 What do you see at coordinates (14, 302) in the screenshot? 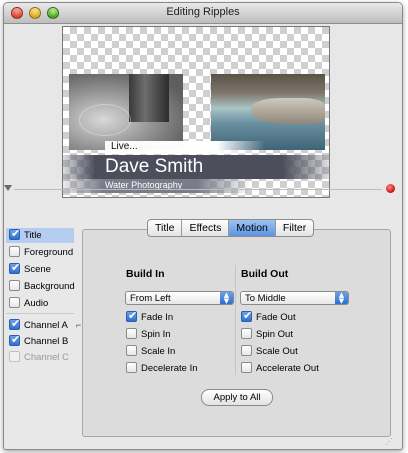
I see `checkbox-audio` at bounding box center [14, 302].